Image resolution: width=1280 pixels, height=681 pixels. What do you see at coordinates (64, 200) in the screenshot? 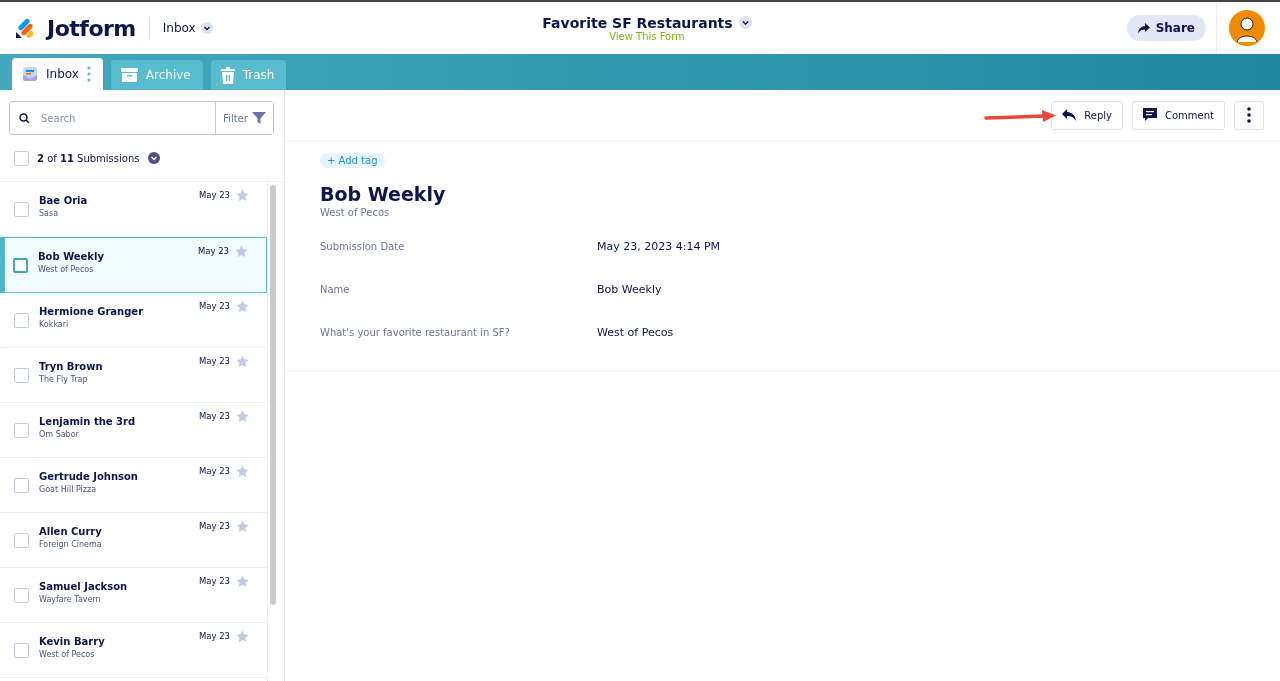
I see `submitter-name: Bae Oria` at bounding box center [64, 200].